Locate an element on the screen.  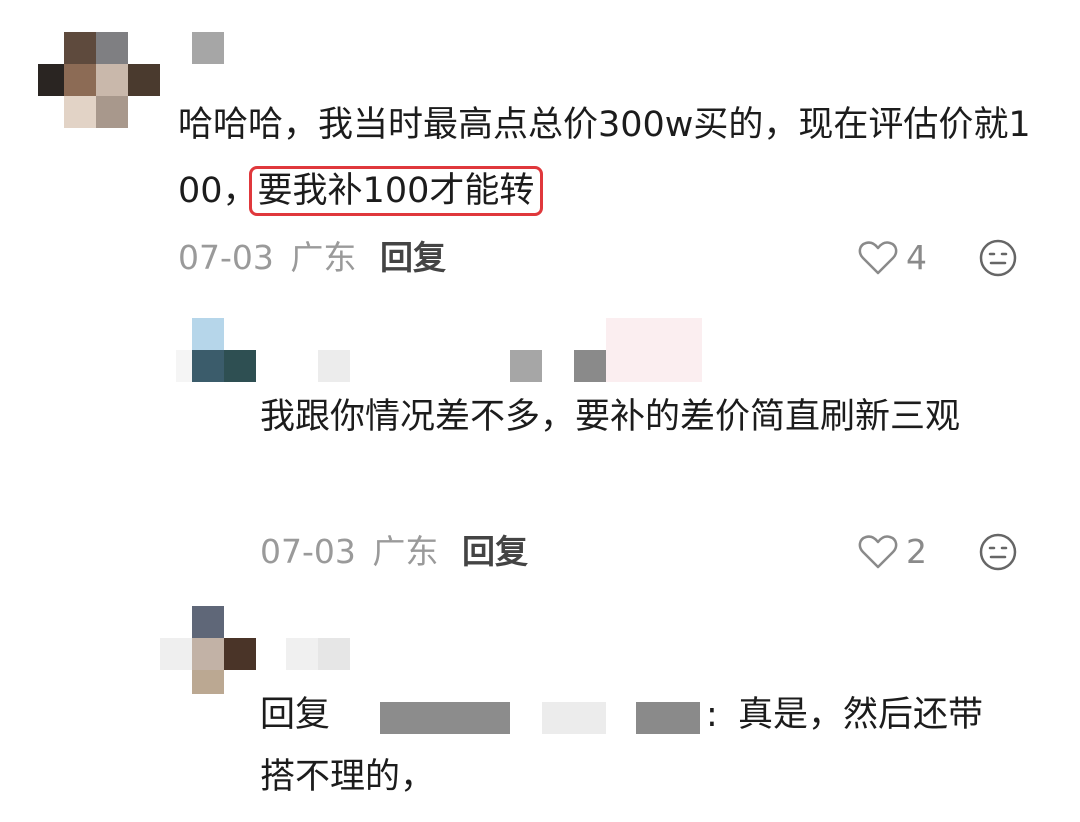
reply2-colon: : is located at coordinates (712, 715).